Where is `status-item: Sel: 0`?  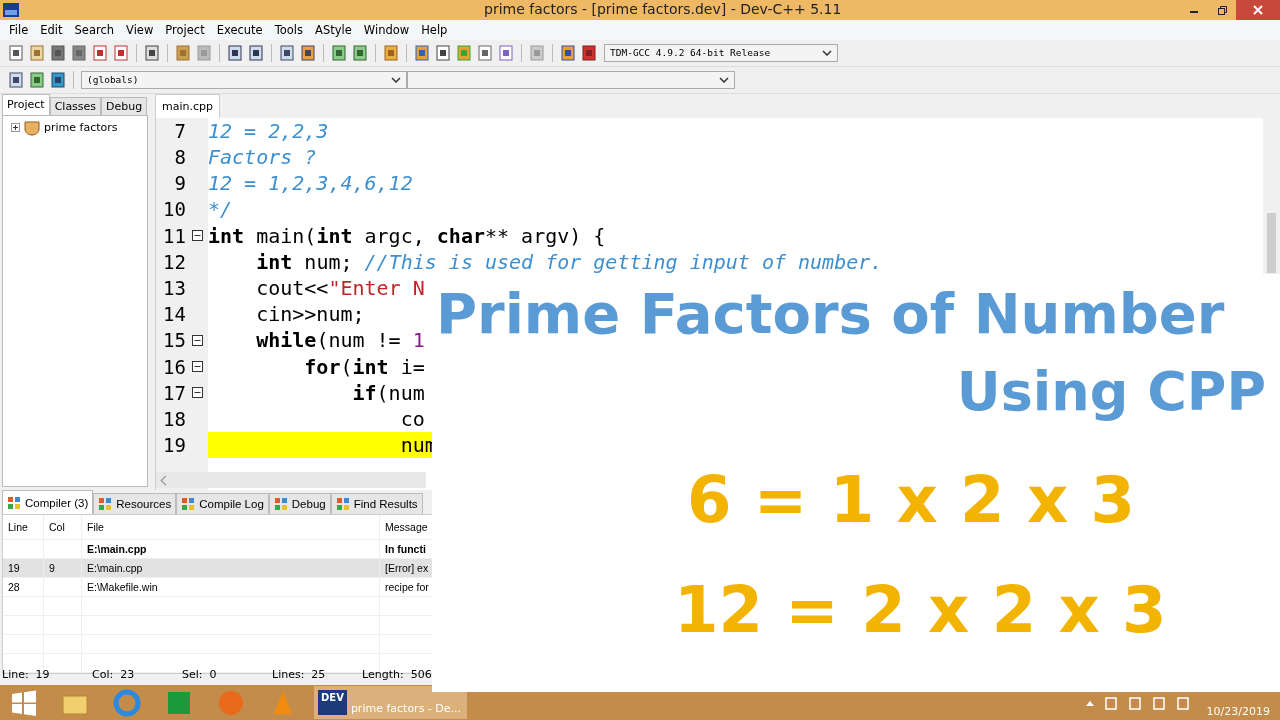 status-item: Sel: 0 is located at coordinates (200, 674).